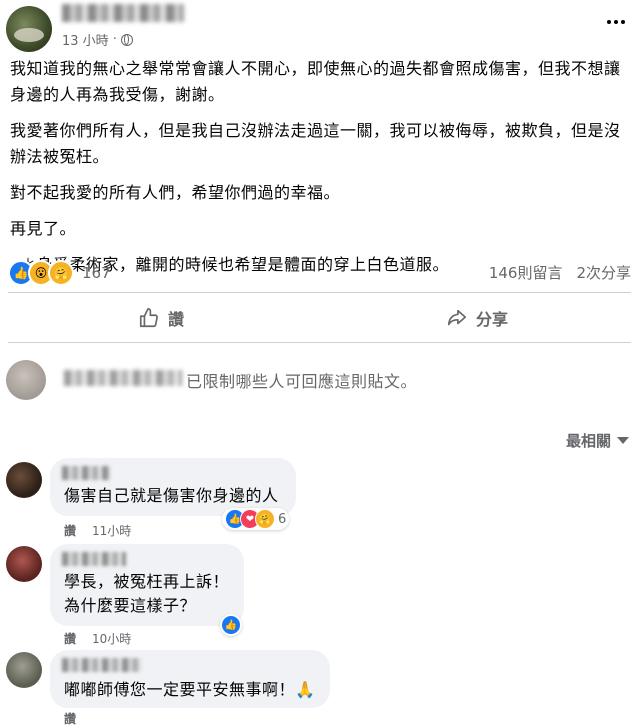 This screenshot has width=639, height=727. What do you see at coordinates (180, 689) in the screenshot?
I see `comment-text: 嘟嘟師傅您一定要平安無事啊！` at bounding box center [180, 689].